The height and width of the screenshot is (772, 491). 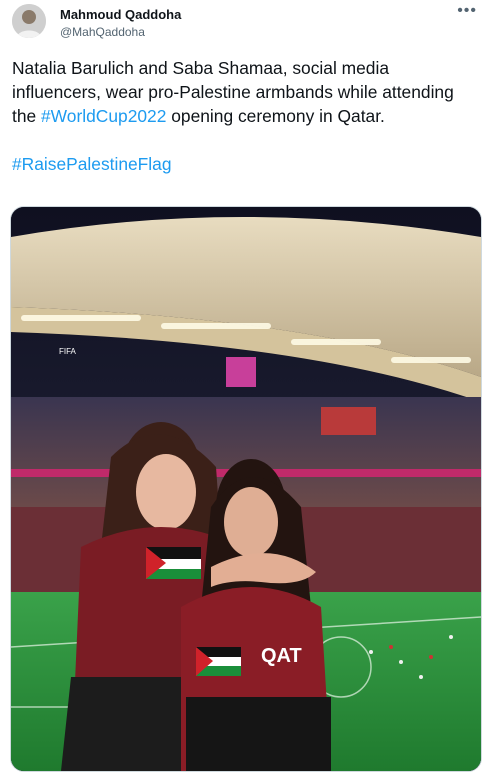 What do you see at coordinates (102, 32) in the screenshot?
I see `author-handle: @MahQaddoha` at bounding box center [102, 32].